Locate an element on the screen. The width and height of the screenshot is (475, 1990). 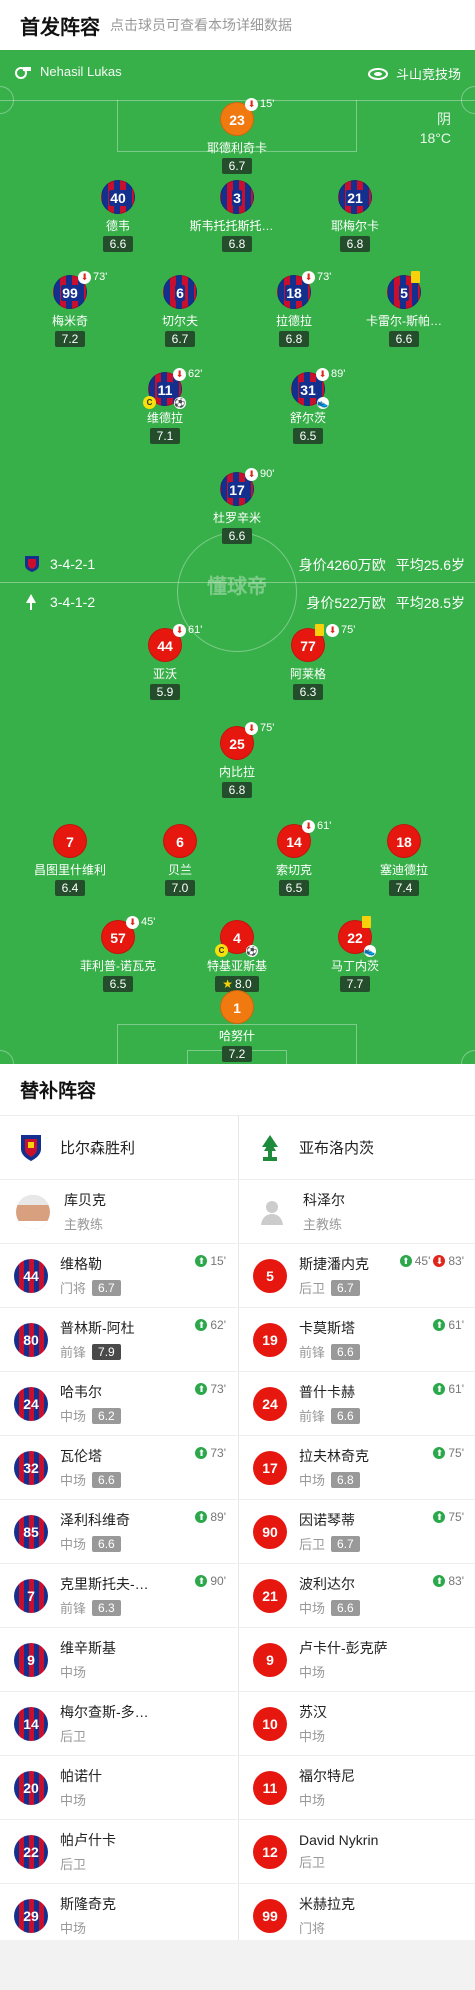
away-player: 44 ⬇ 61' 亚沃 5.9 is located at coordinates (165, 662).